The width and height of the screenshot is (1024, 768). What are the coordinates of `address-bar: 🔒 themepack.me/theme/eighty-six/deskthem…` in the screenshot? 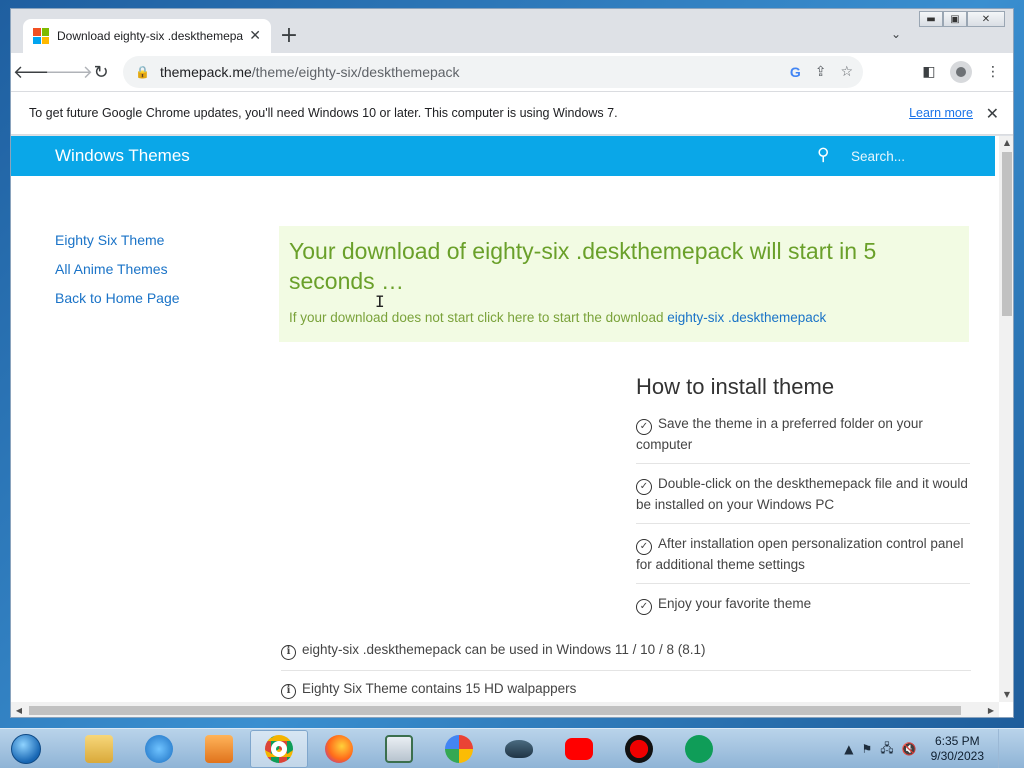 It's located at (493, 72).